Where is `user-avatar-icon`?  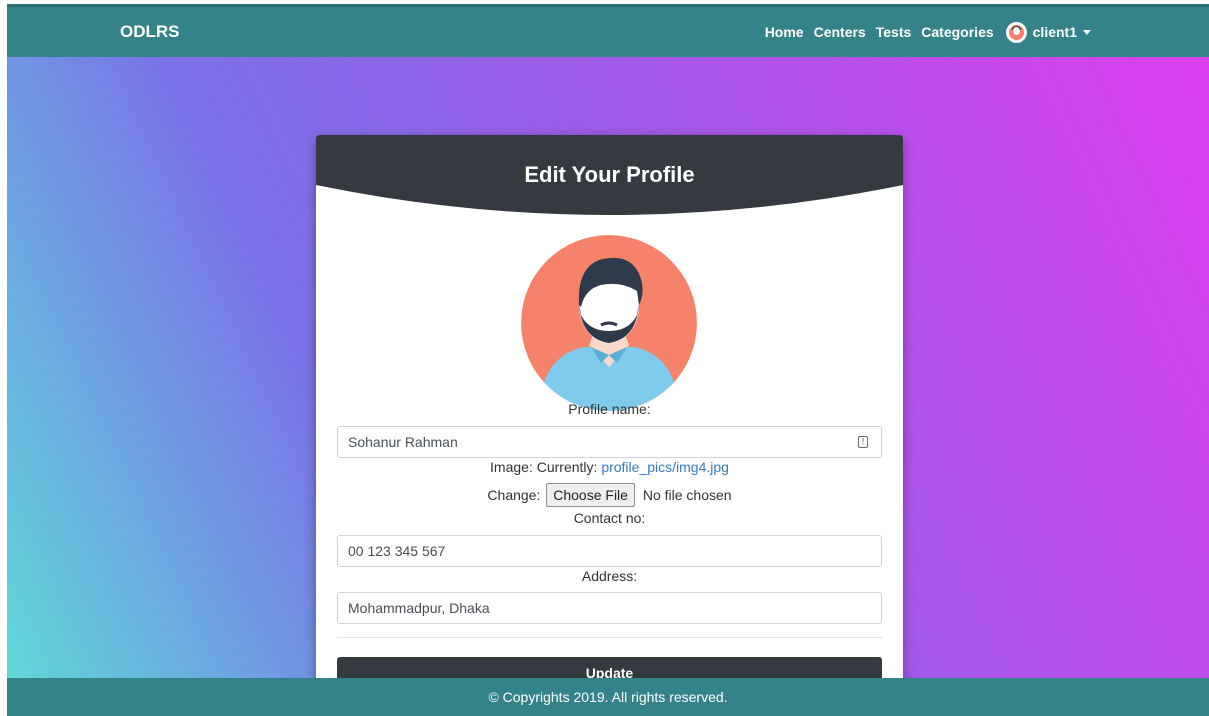
user-avatar-icon is located at coordinates (1016, 32).